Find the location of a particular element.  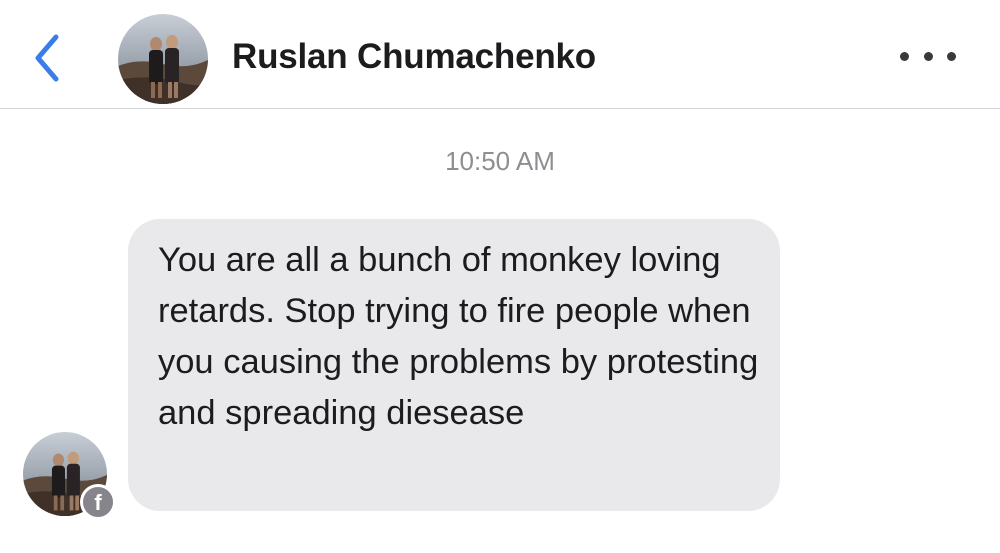

ellipsis-icon is located at coordinates (904, 56).